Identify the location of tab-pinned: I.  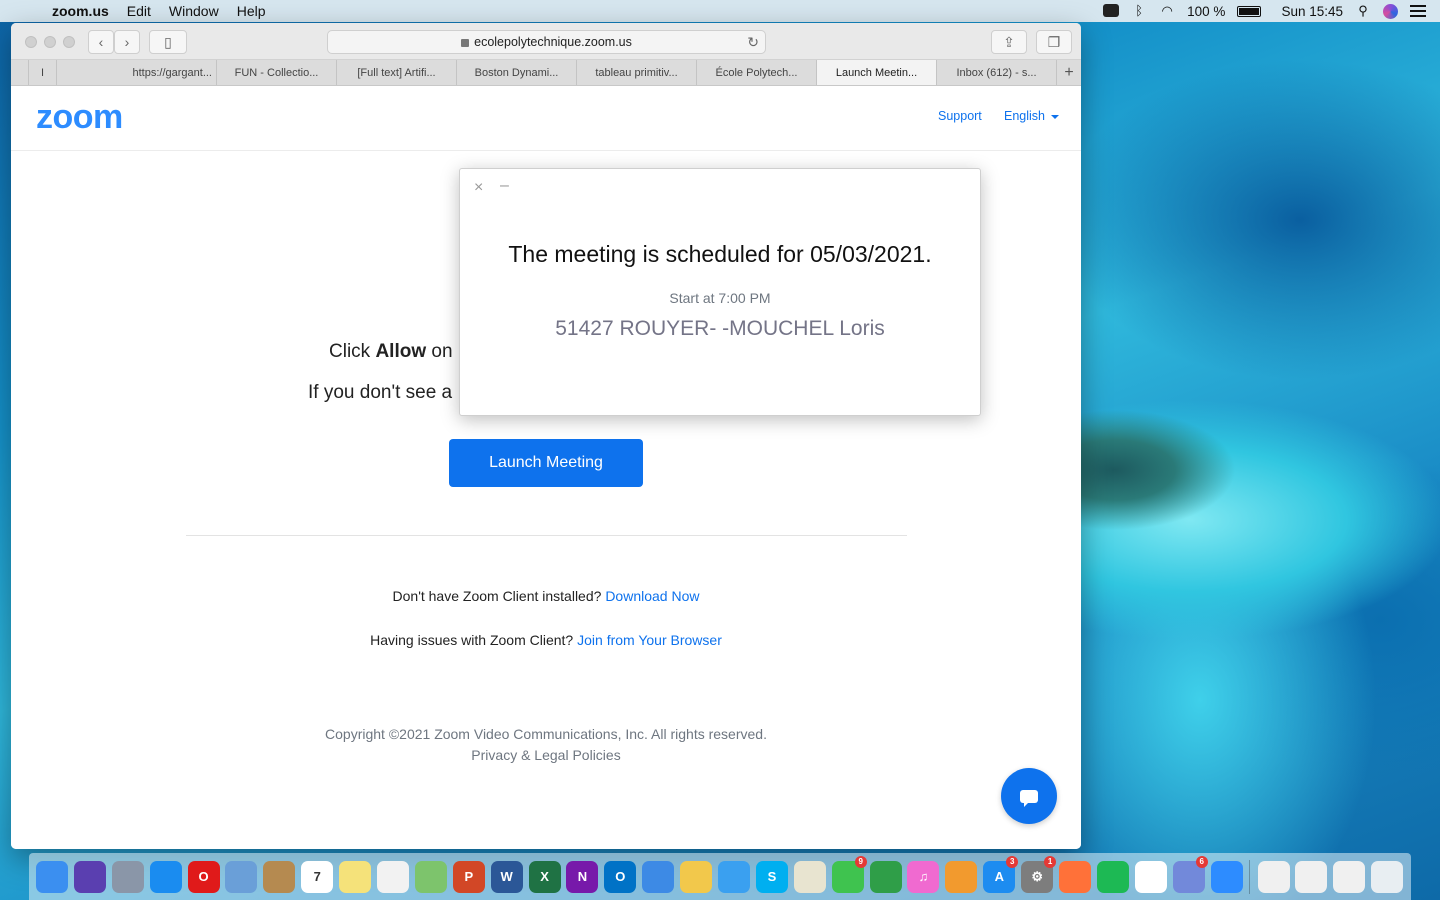
(43, 72).